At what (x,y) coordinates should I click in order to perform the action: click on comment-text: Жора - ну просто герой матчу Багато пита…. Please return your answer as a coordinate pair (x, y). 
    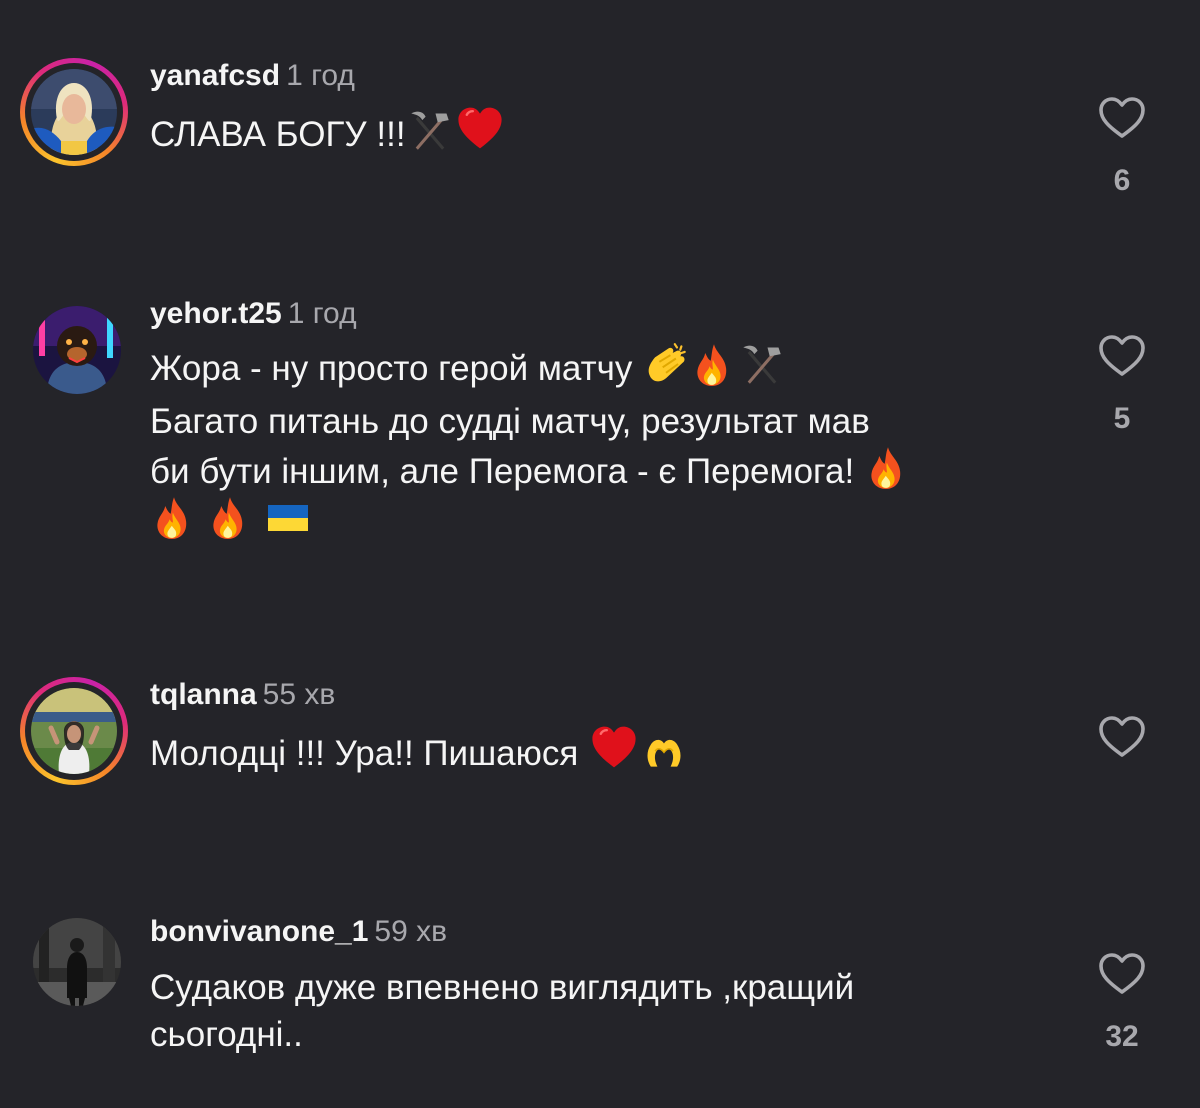
    Looking at the image, I should click on (600, 443).